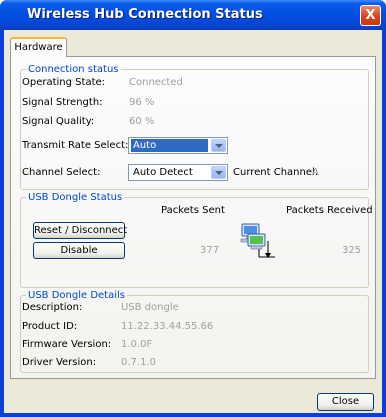 The height and width of the screenshot is (417, 386). I want to click on operating-state-label: Operating State:, so click(64, 82).